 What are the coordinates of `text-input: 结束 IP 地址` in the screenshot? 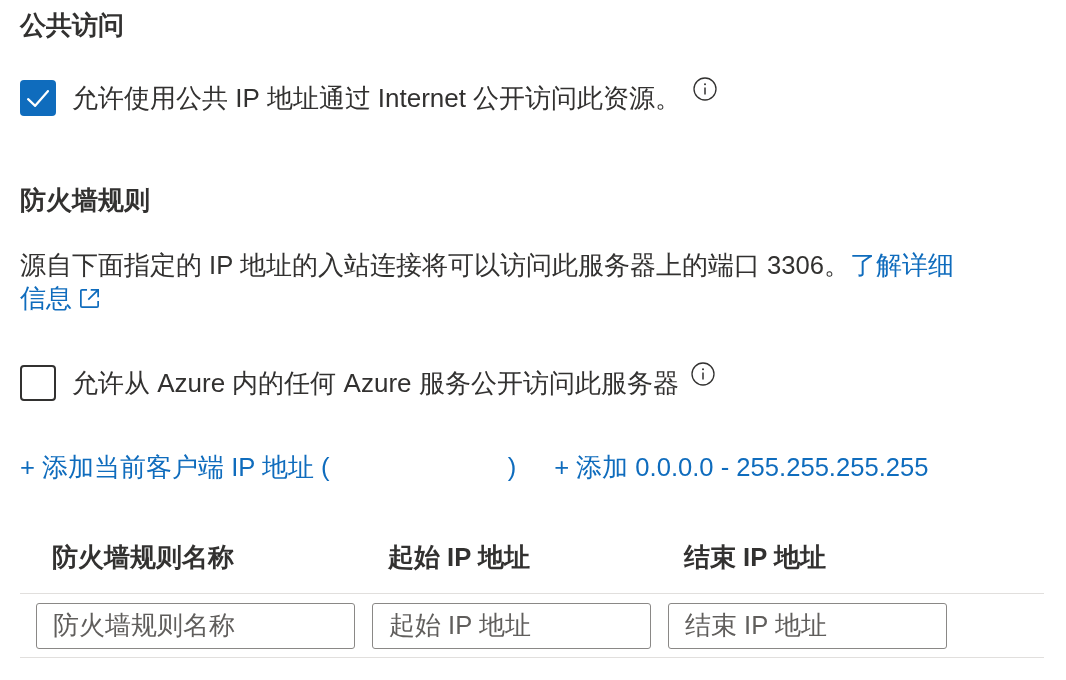 It's located at (807, 625).